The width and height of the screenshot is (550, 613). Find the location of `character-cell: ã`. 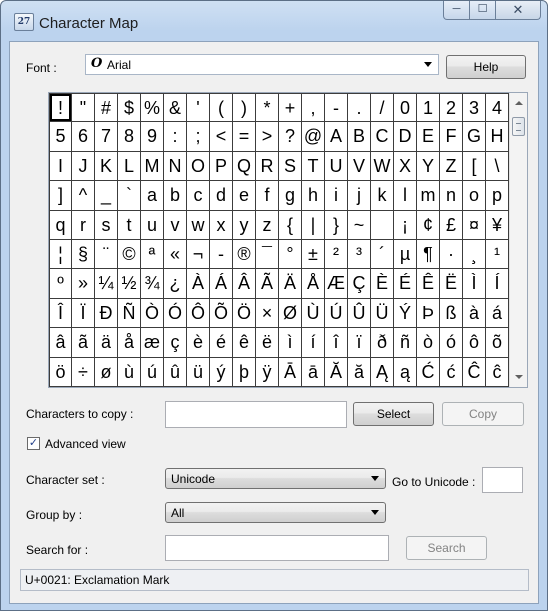

character-cell: ã is located at coordinates (83, 343).